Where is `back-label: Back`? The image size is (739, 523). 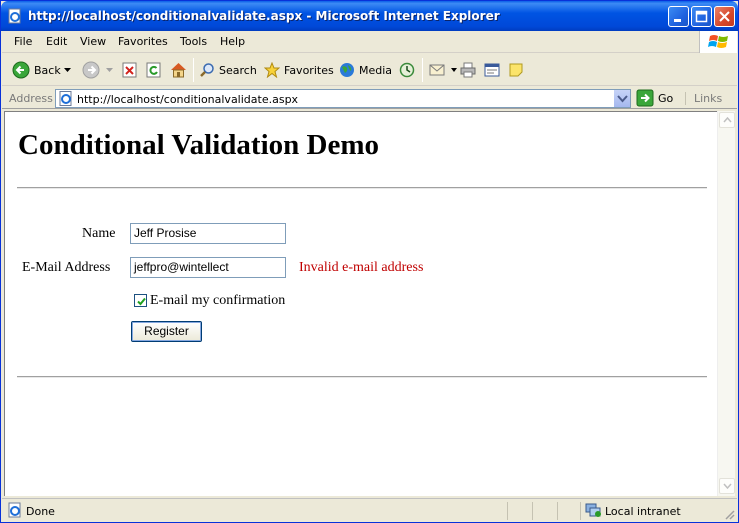
back-label: Back is located at coordinates (47, 70).